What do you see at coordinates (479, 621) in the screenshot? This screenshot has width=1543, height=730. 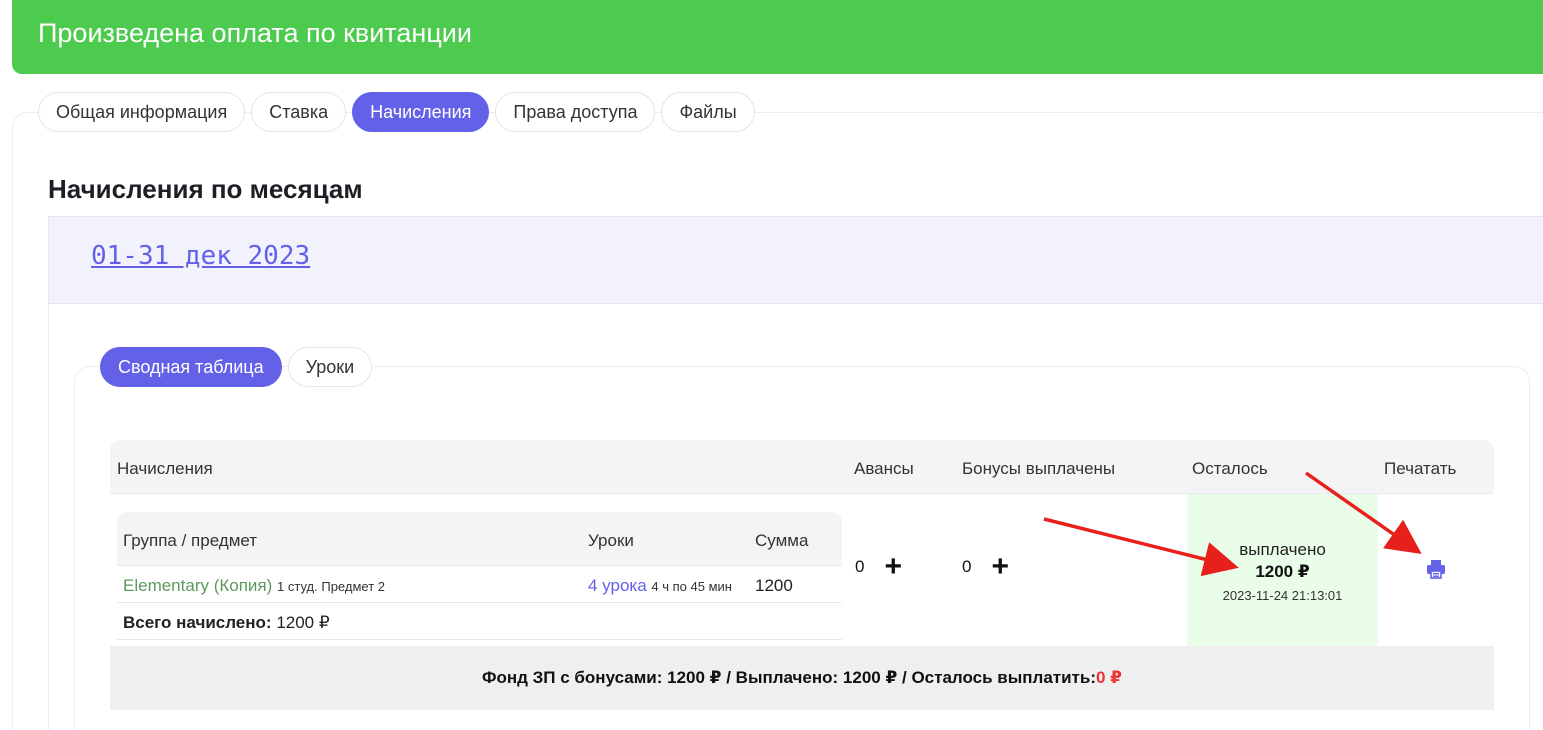 I see `total-row: Всего начислено: 1200 ₽` at bounding box center [479, 621].